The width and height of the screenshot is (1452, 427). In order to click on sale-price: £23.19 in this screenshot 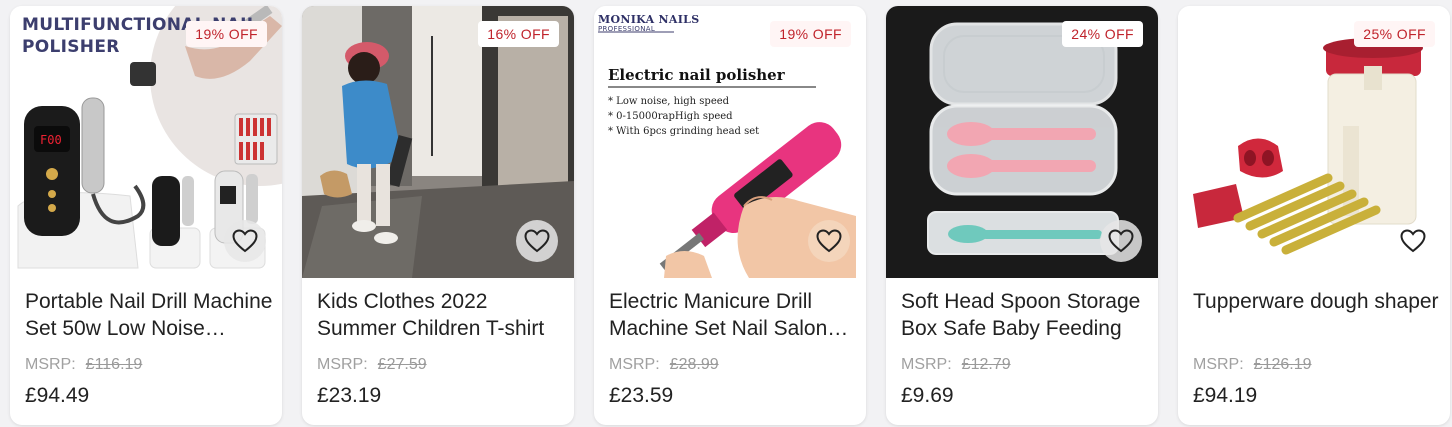, I will do `click(349, 395)`.